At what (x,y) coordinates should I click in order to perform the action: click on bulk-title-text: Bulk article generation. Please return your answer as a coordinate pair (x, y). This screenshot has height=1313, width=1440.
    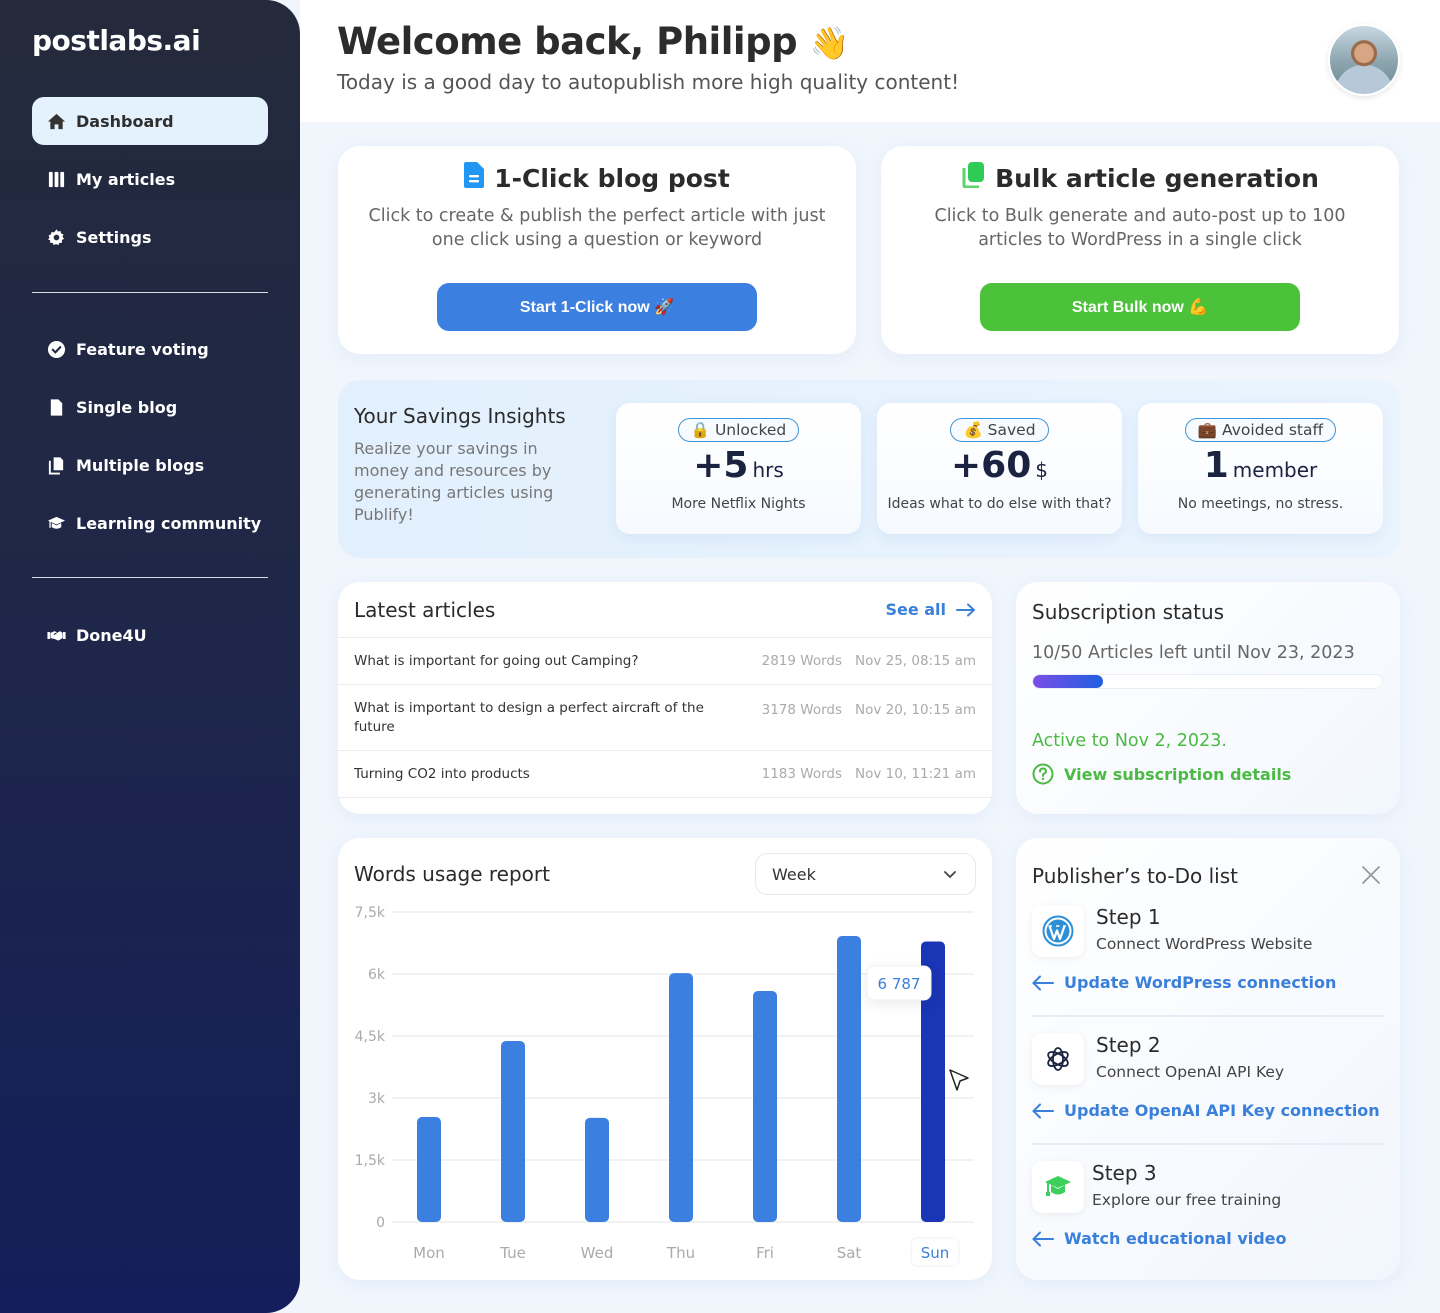
    Looking at the image, I should click on (1157, 178).